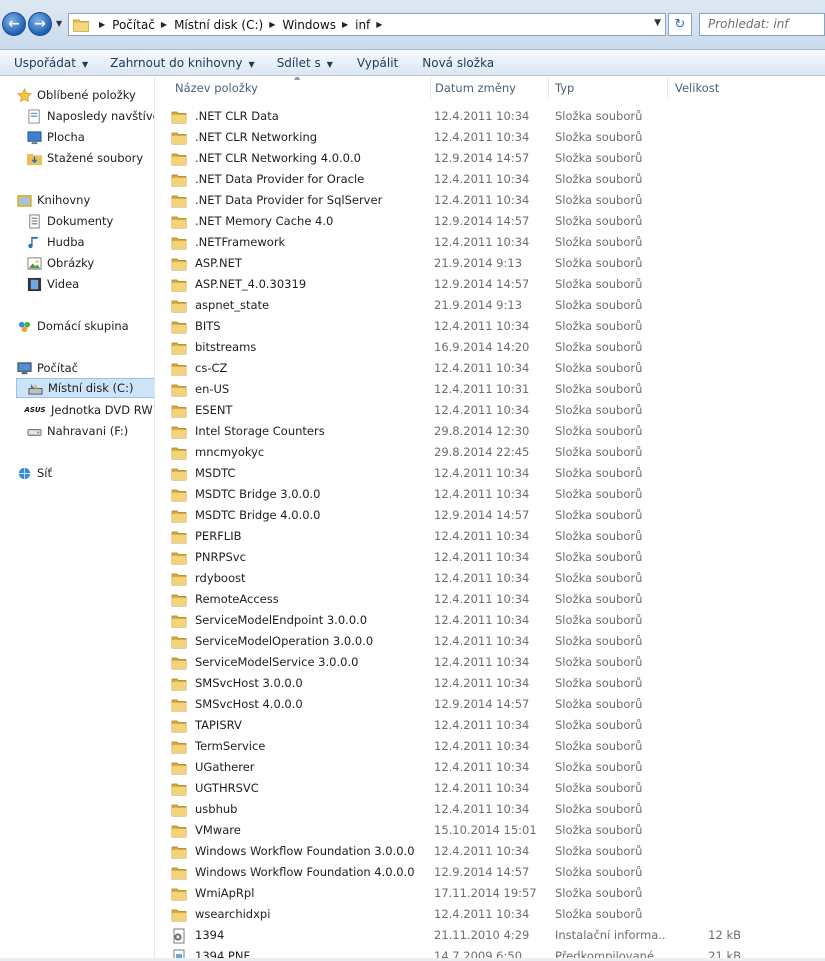  What do you see at coordinates (490, 809) in the screenshot?
I see `file-row: usbhub 12.4.2011 10:34 Složka souborů` at bounding box center [490, 809].